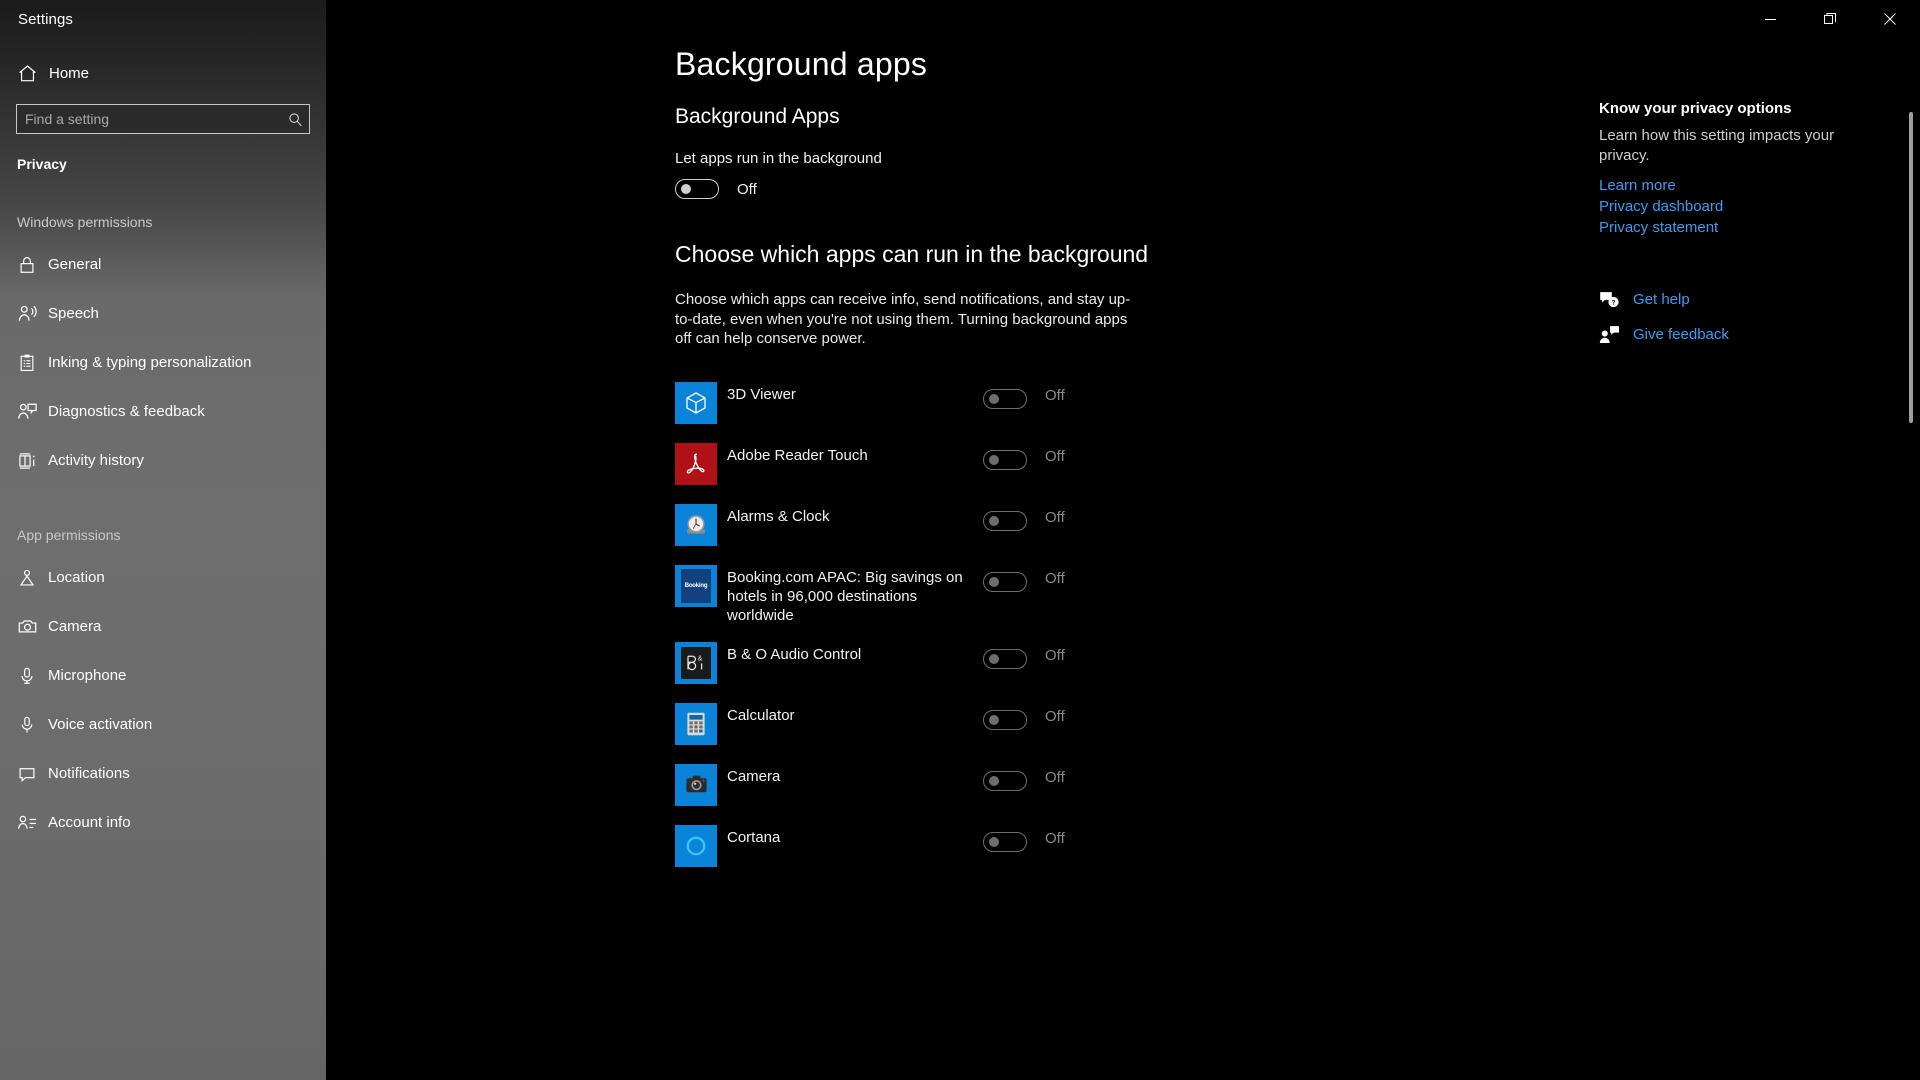 The image size is (1920, 1080). Describe the element at coordinates (778, 516) in the screenshot. I see `app-name: Alarms & Clock` at that location.